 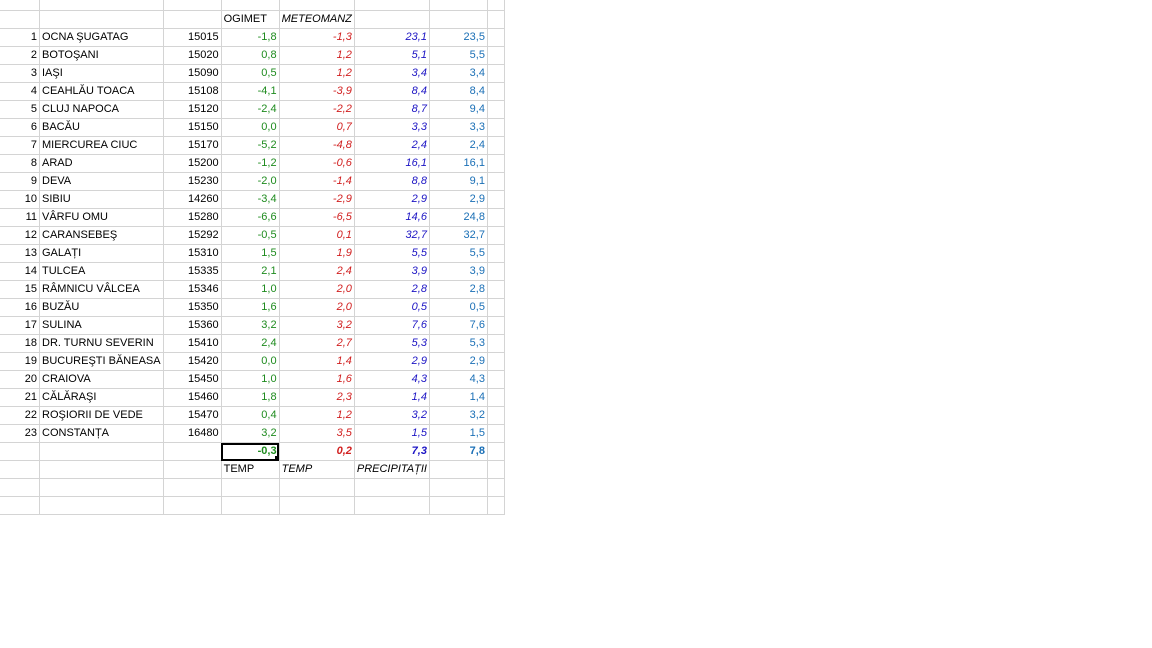 What do you see at coordinates (192, 307) in the screenshot?
I see `station-code-cell: 15350` at bounding box center [192, 307].